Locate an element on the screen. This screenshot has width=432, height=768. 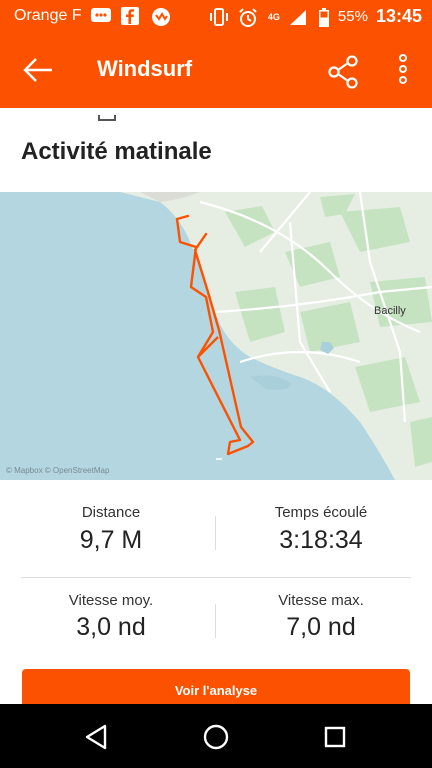
distance-label: Distance is located at coordinates (111, 512).